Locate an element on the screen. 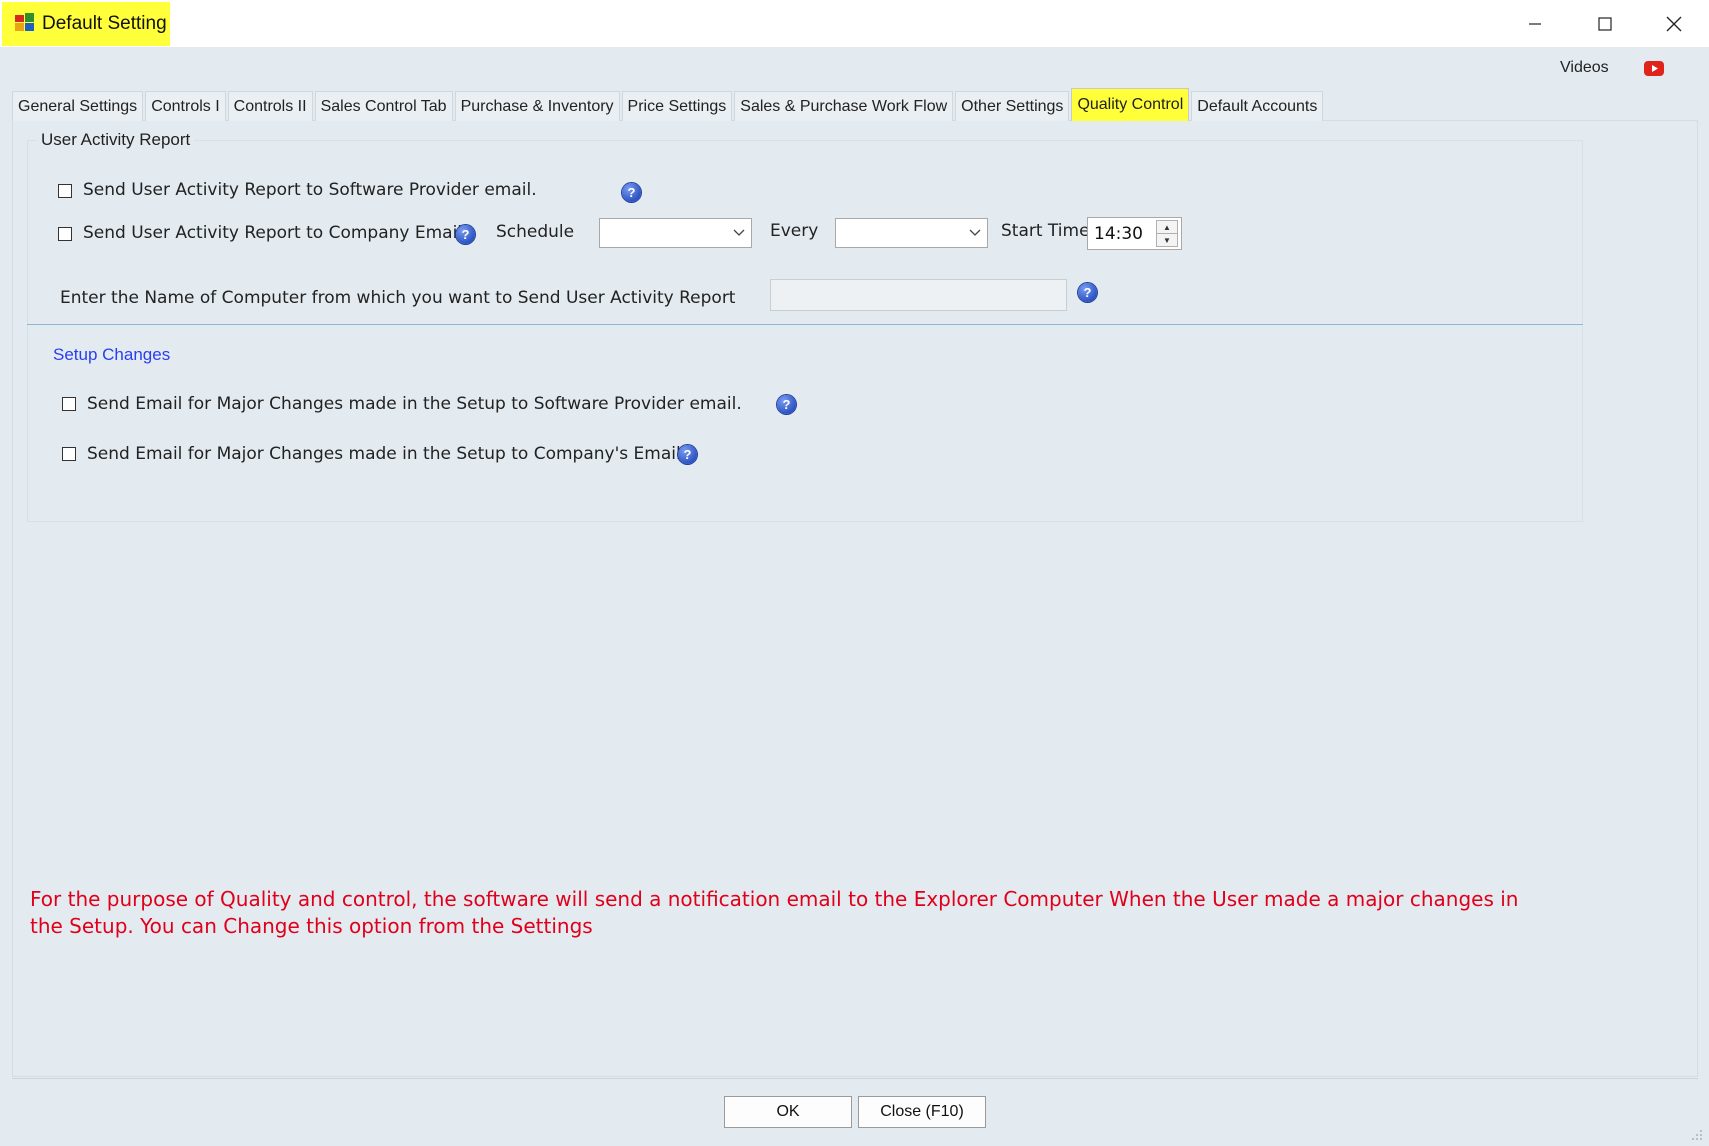 Image resolution: width=1709 pixels, height=1146 pixels. spin-down-icon: ▼ is located at coordinates (1167, 239).